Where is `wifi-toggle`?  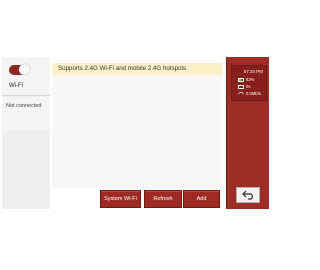
wifi-toggle is located at coordinates (19, 69).